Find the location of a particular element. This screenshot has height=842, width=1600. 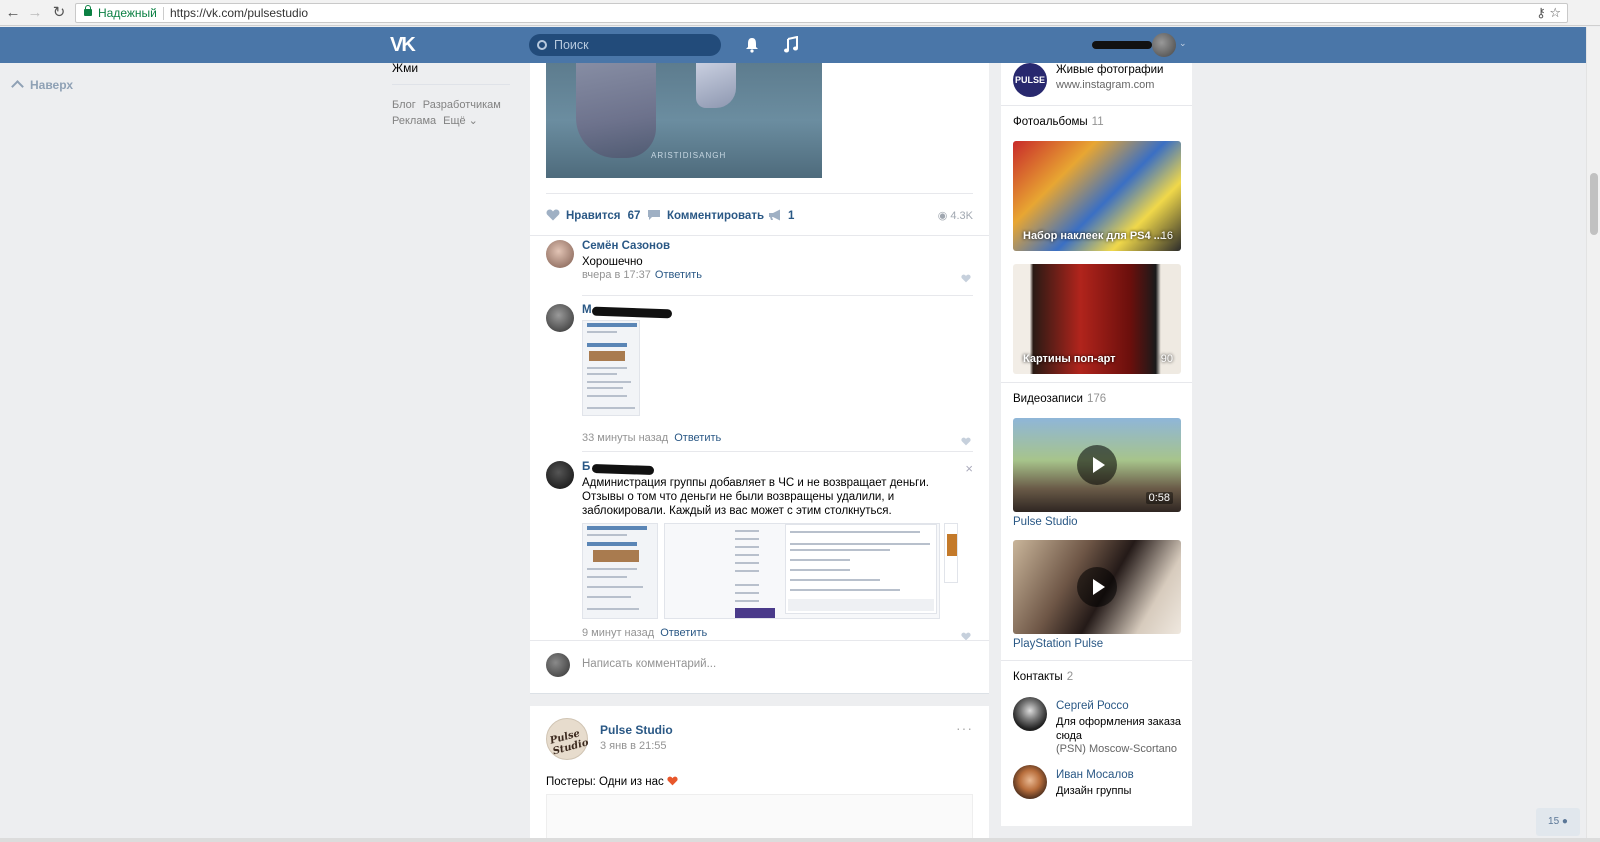

like-button: Нравится 67 is located at coordinates (593, 215).